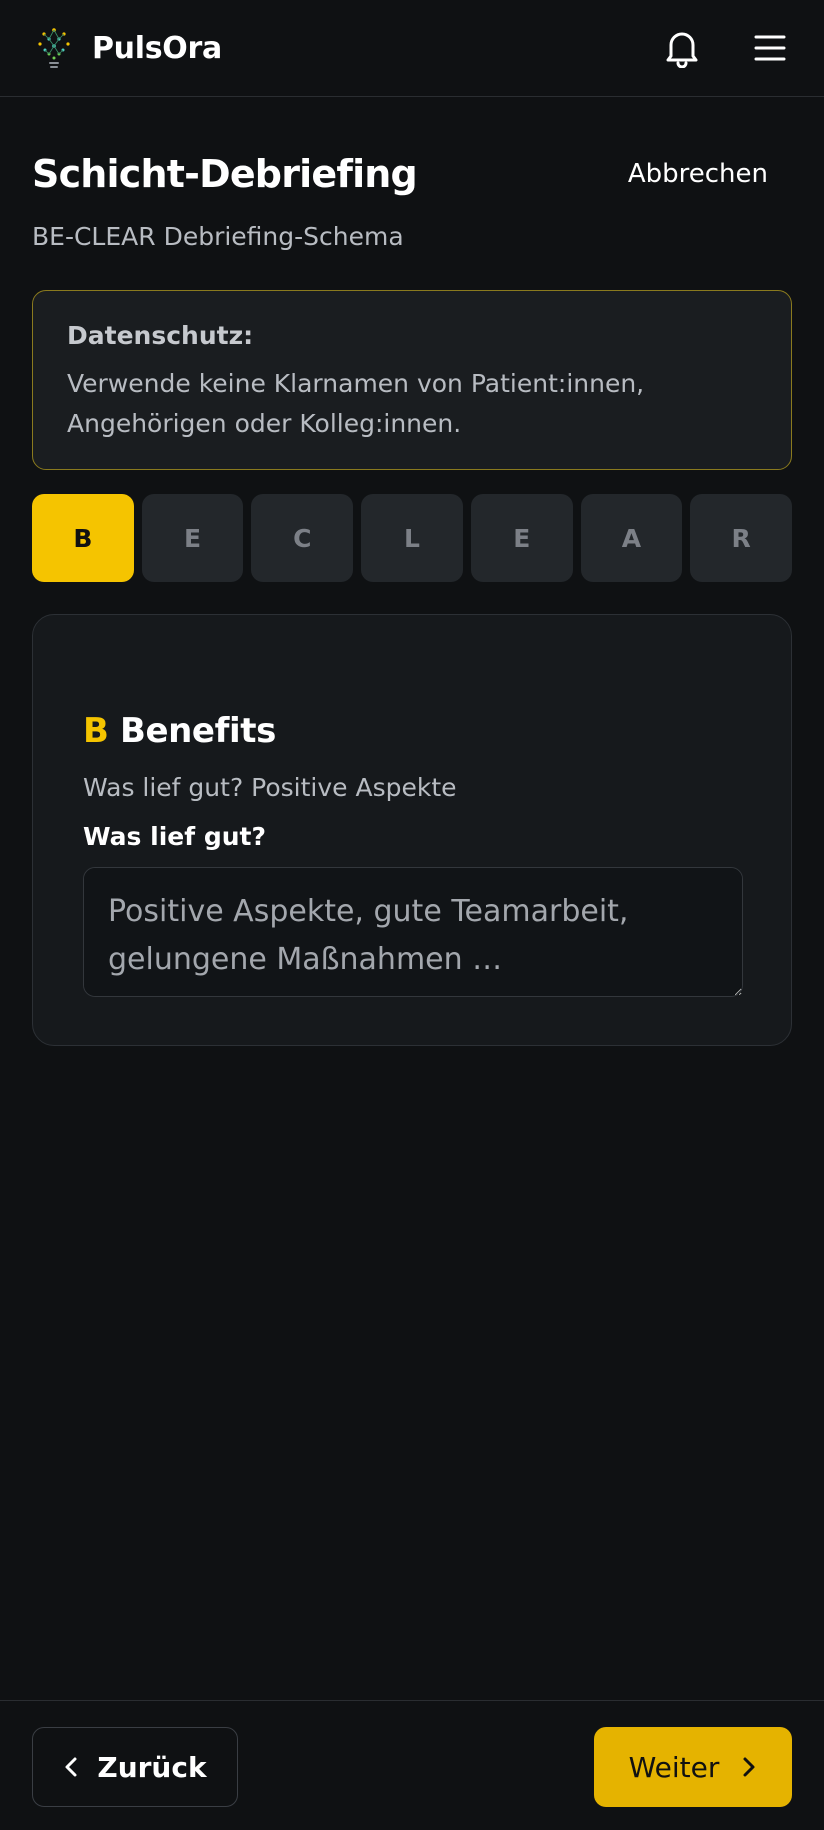  What do you see at coordinates (706, 174) in the screenshot?
I see `cancel-button: Abbrechen` at bounding box center [706, 174].